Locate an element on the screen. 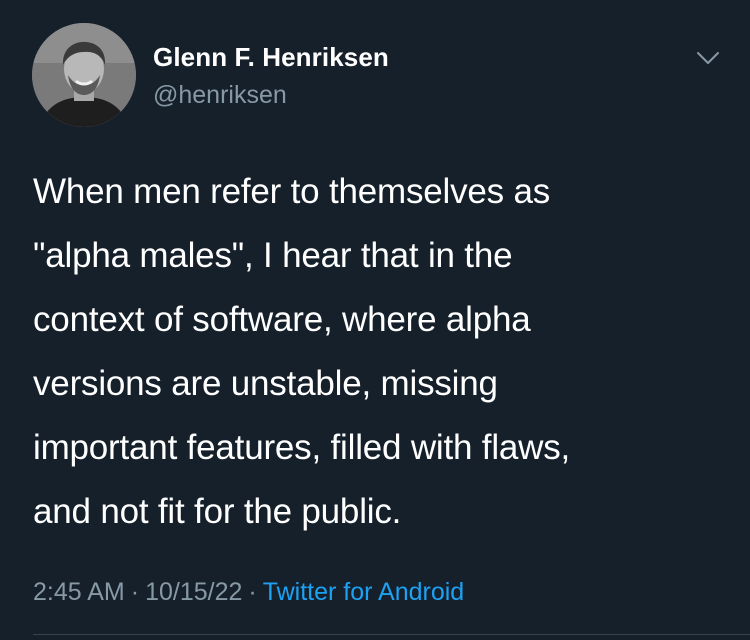  tweet-text-line: and not fit for the public. is located at coordinates (217, 511).